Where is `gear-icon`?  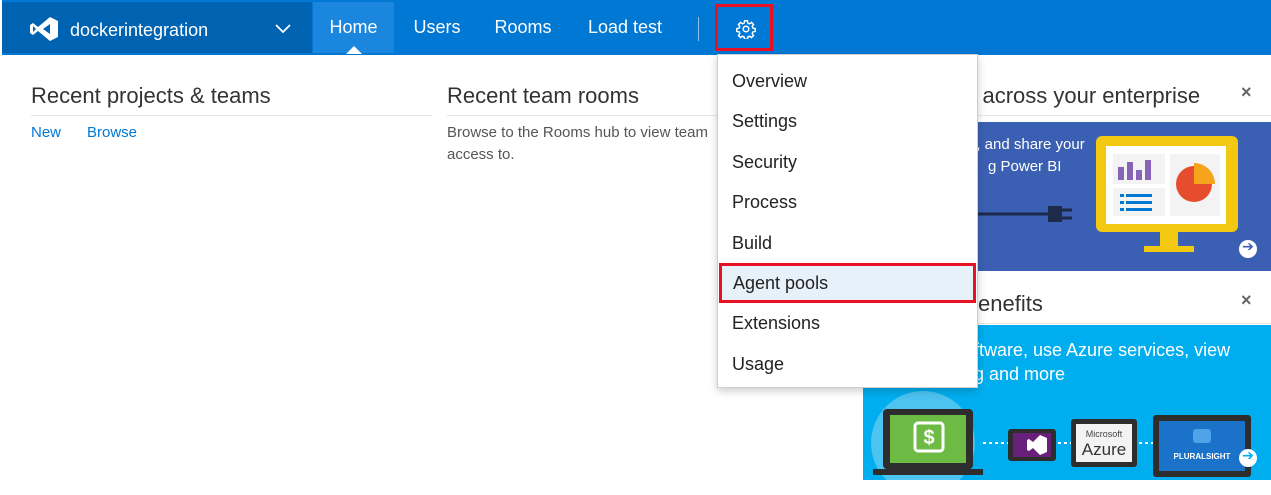
gear-icon is located at coordinates (746, 29).